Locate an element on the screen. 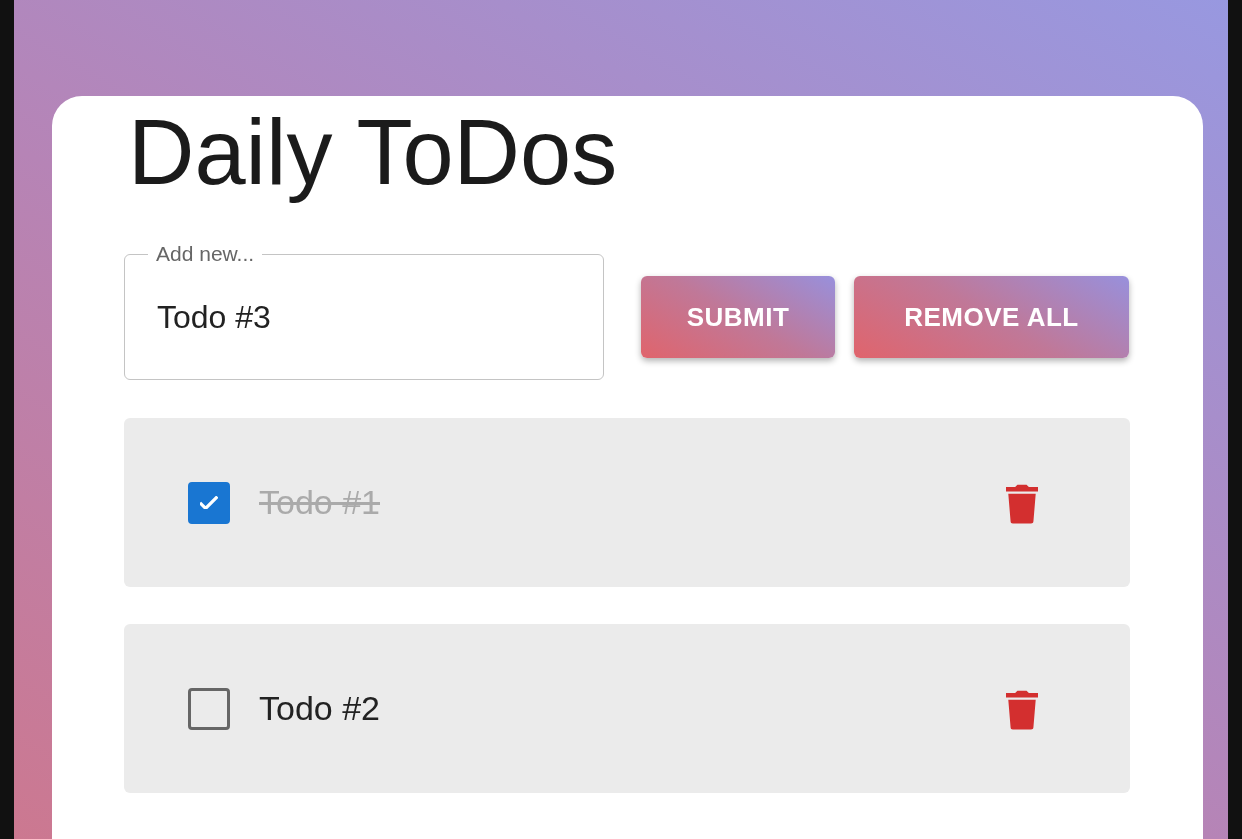  page-title: Daily ToDos is located at coordinates (373, 152).